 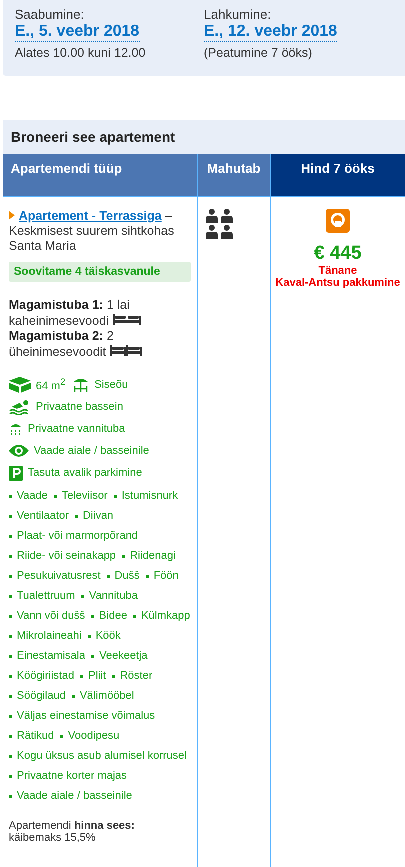 I want to click on amenity-text: Riidenagi, so click(x=153, y=556).